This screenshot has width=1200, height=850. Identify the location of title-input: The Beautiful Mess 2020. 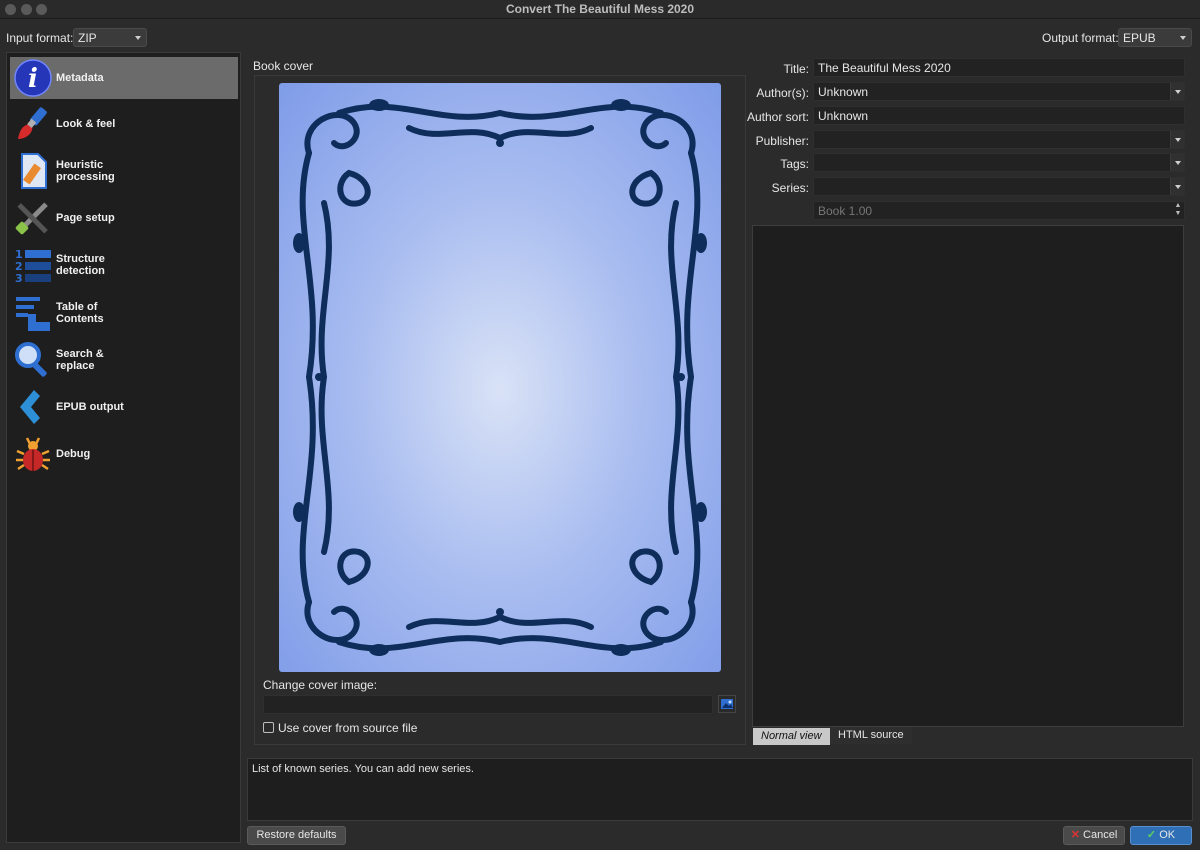
(999, 67).